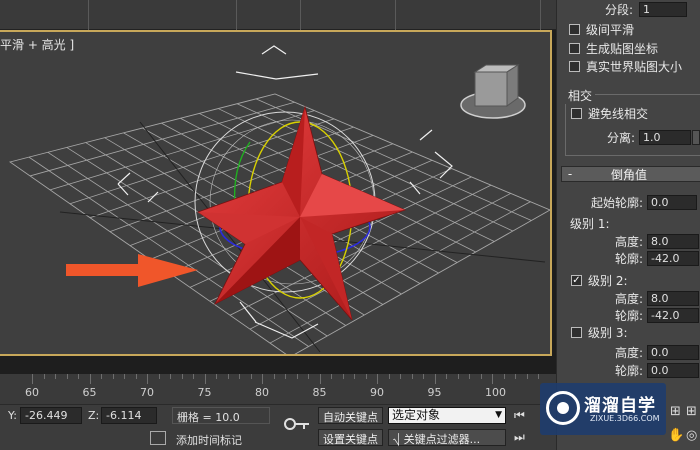 This screenshot has height=450, width=700. What do you see at coordinates (570, 174) in the screenshot?
I see `rollout-collapse-icon: -` at bounding box center [570, 174].